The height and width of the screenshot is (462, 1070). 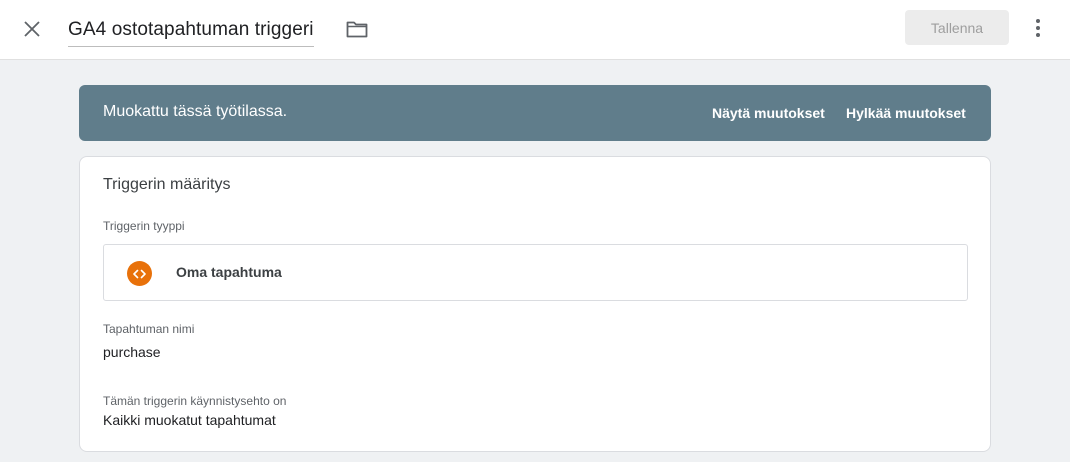 I want to click on trigger-title: GA4 ostotapahtuman triggeri, so click(x=191, y=29).